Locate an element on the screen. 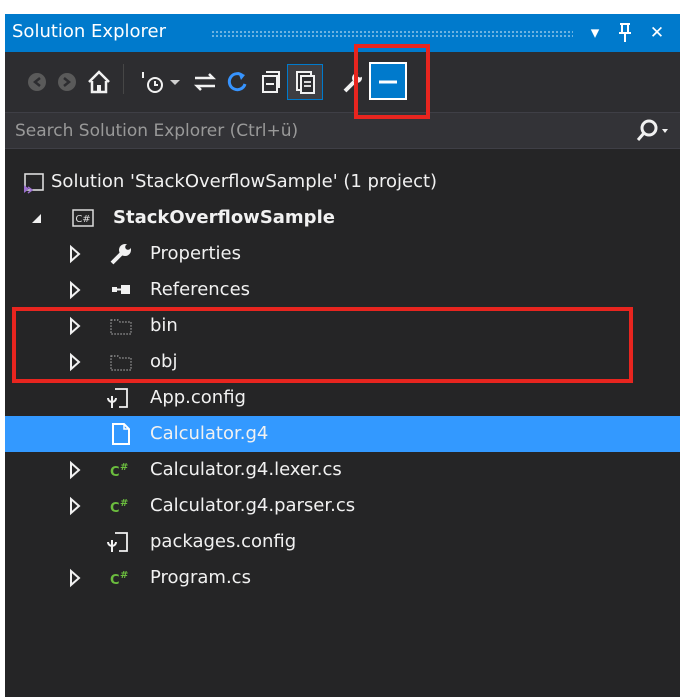 The image size is (680, 697). panel-title: Solution Explorer is located at coordinates (89, 31).